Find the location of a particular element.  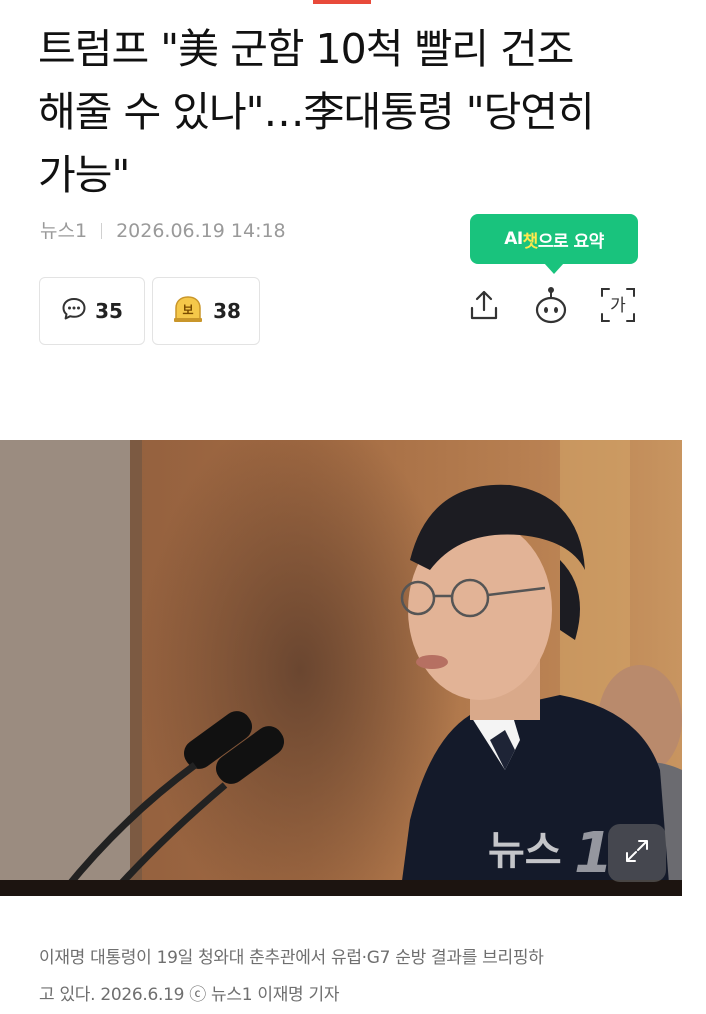

ai-summary-prefix: AI is located at coordinates (513, 239).